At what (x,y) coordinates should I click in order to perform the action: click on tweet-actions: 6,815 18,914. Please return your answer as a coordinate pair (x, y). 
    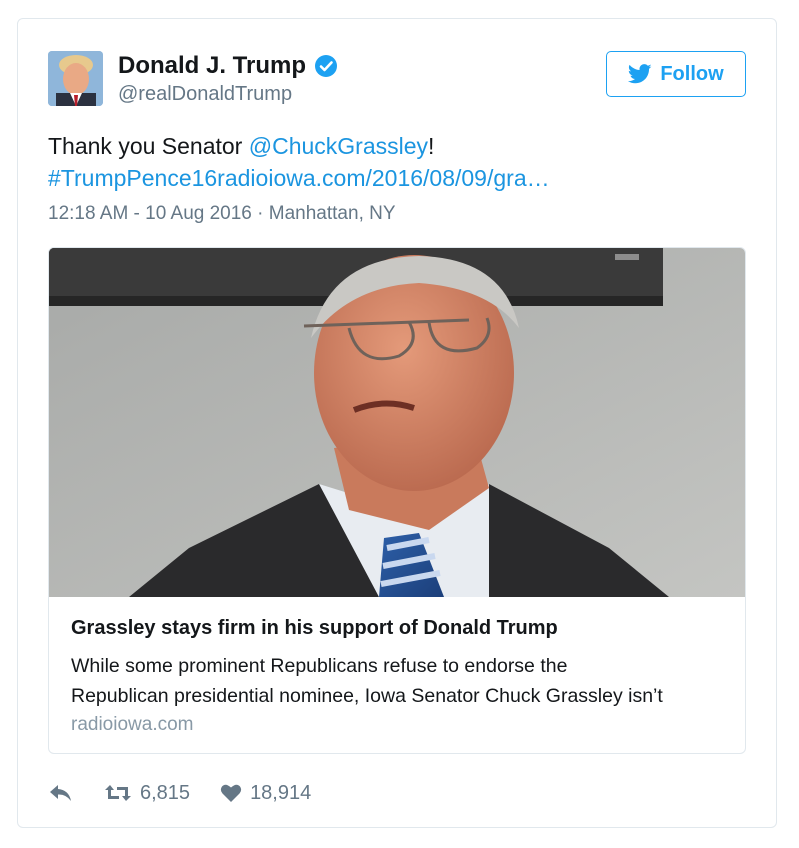
    Looking at the image, I should click on (179, 793).